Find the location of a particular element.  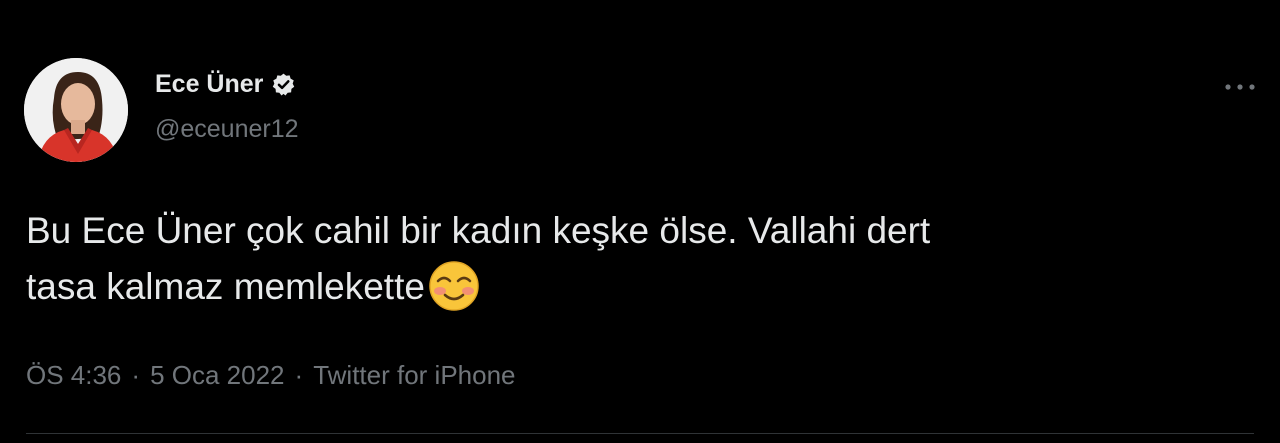

more-dots-icon is located at coordinates (1240, 87).